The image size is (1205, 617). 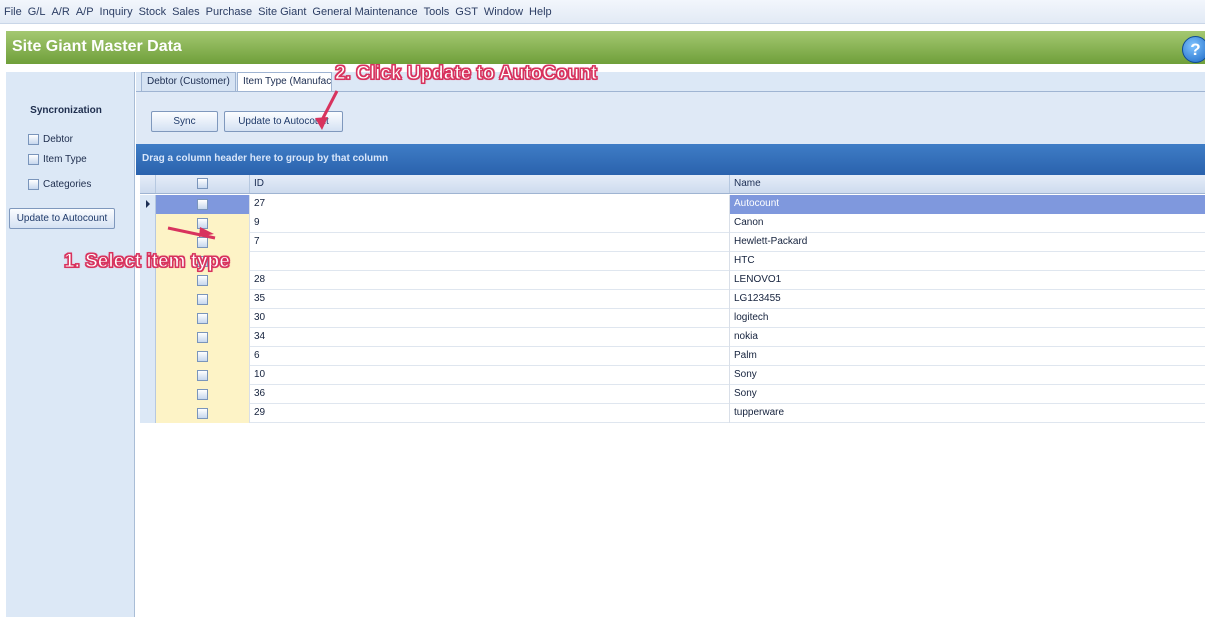 What do you see at coordinates (184, 121) in the screenshot?
I see `sync-button: Sync` at bounding box center [184, 121].